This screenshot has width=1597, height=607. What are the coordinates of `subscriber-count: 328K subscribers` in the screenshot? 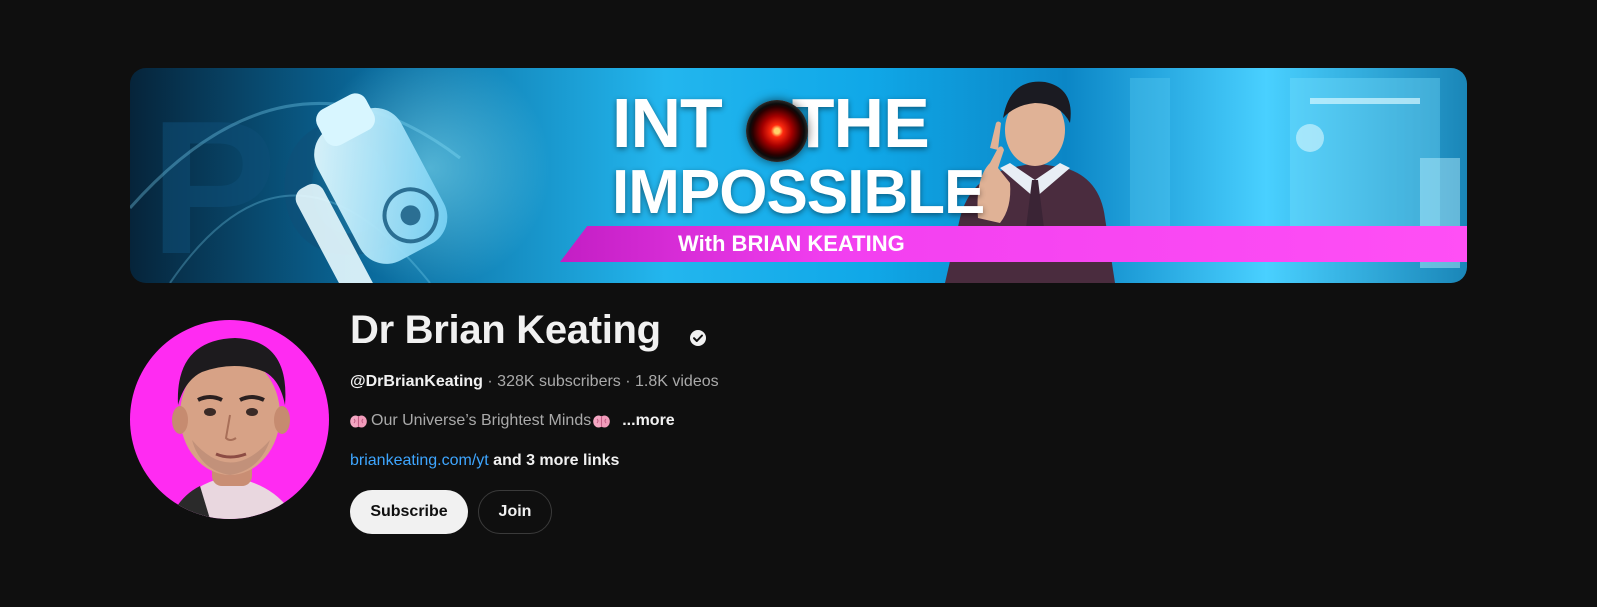 It's located at (559, 381).